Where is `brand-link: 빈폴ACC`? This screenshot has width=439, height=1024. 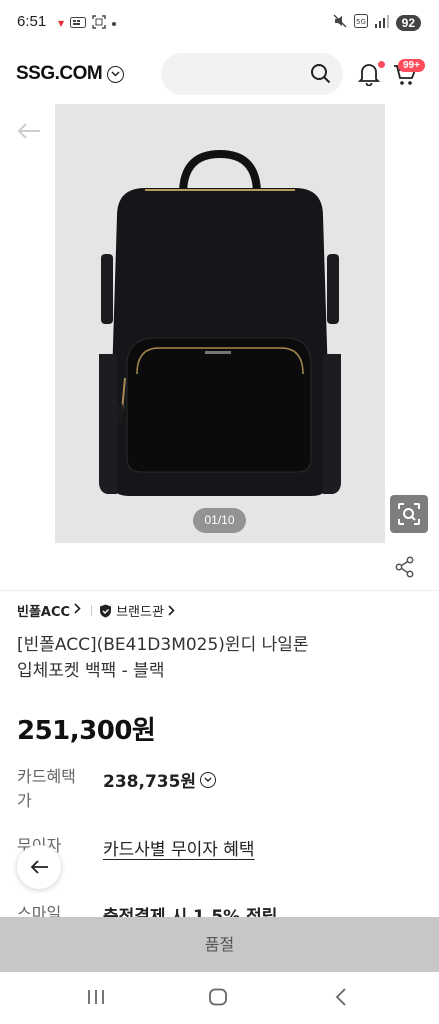 brand-link: 빈폴ACC is located at coordinates (43, 610).